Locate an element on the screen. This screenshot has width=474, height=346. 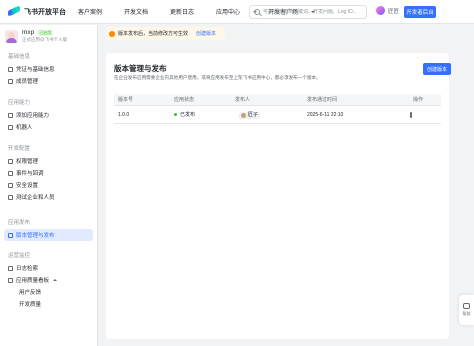
credential-icon is located at coordinates (10, 69).